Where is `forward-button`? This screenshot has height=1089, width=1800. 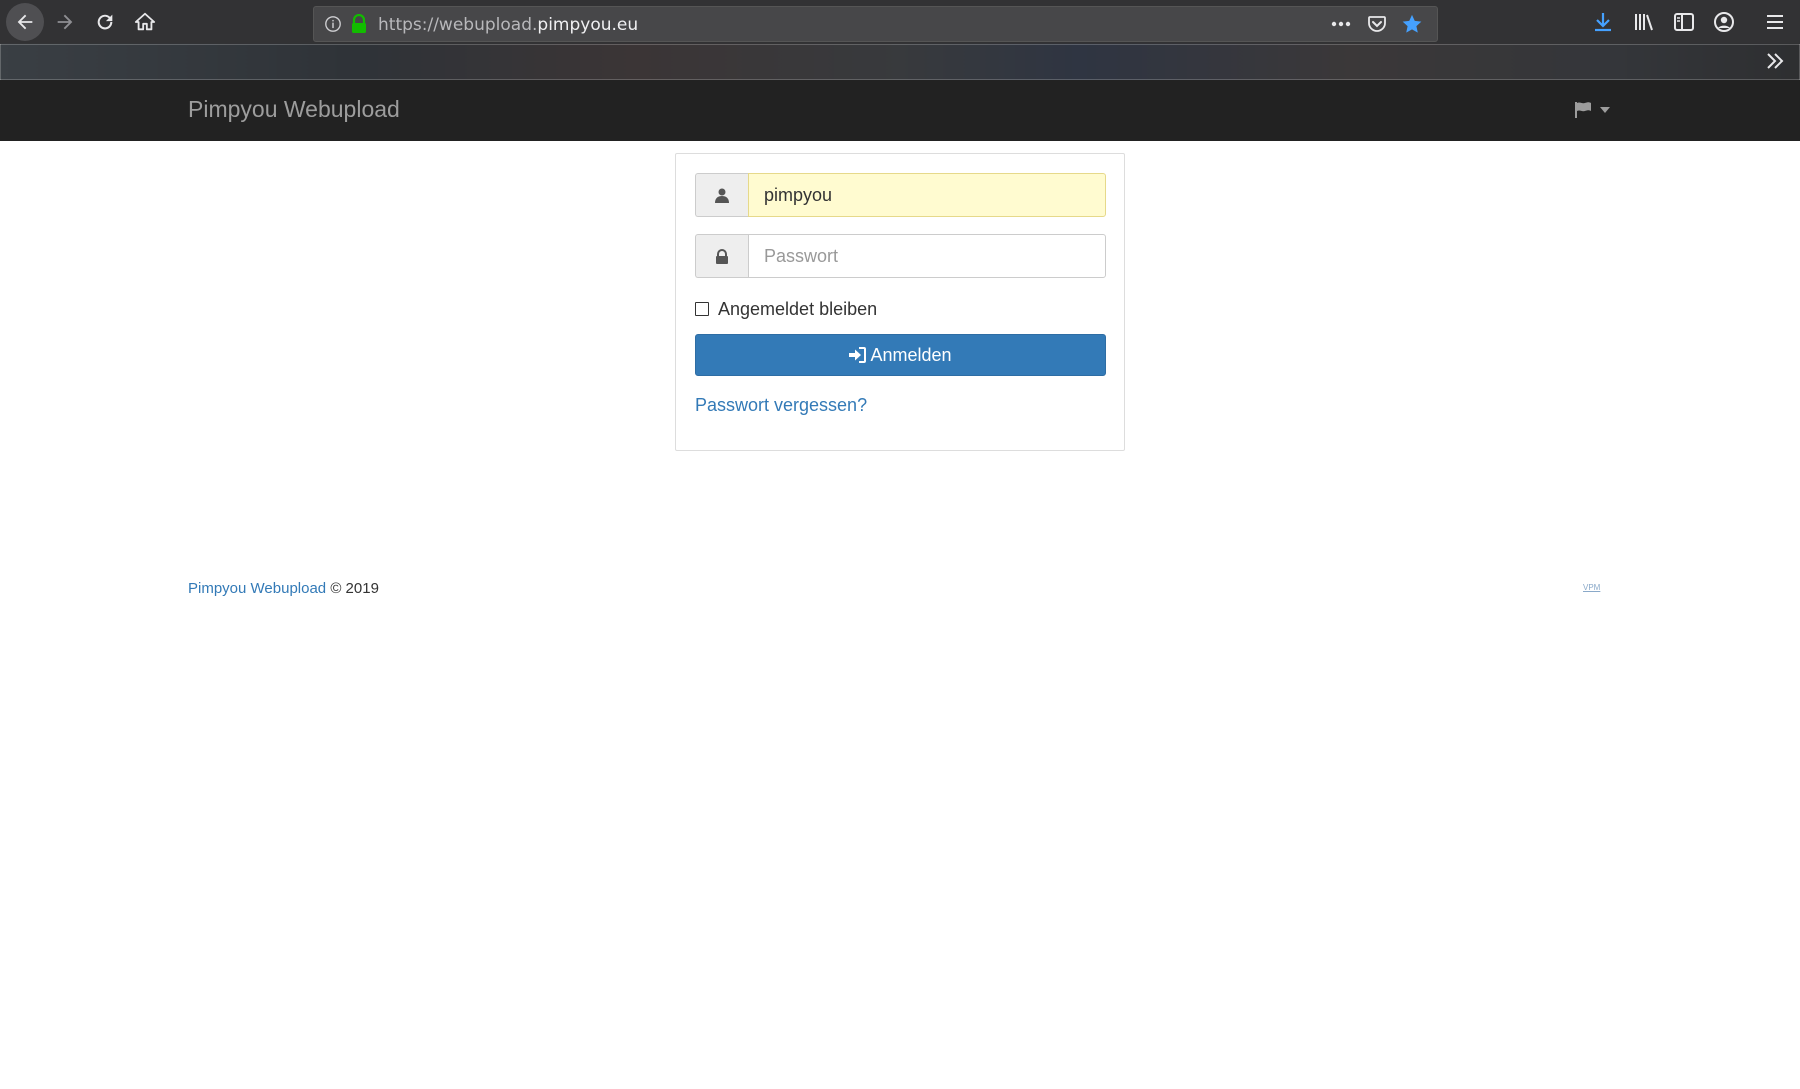
forward-button is located at coordinates (65, 22).